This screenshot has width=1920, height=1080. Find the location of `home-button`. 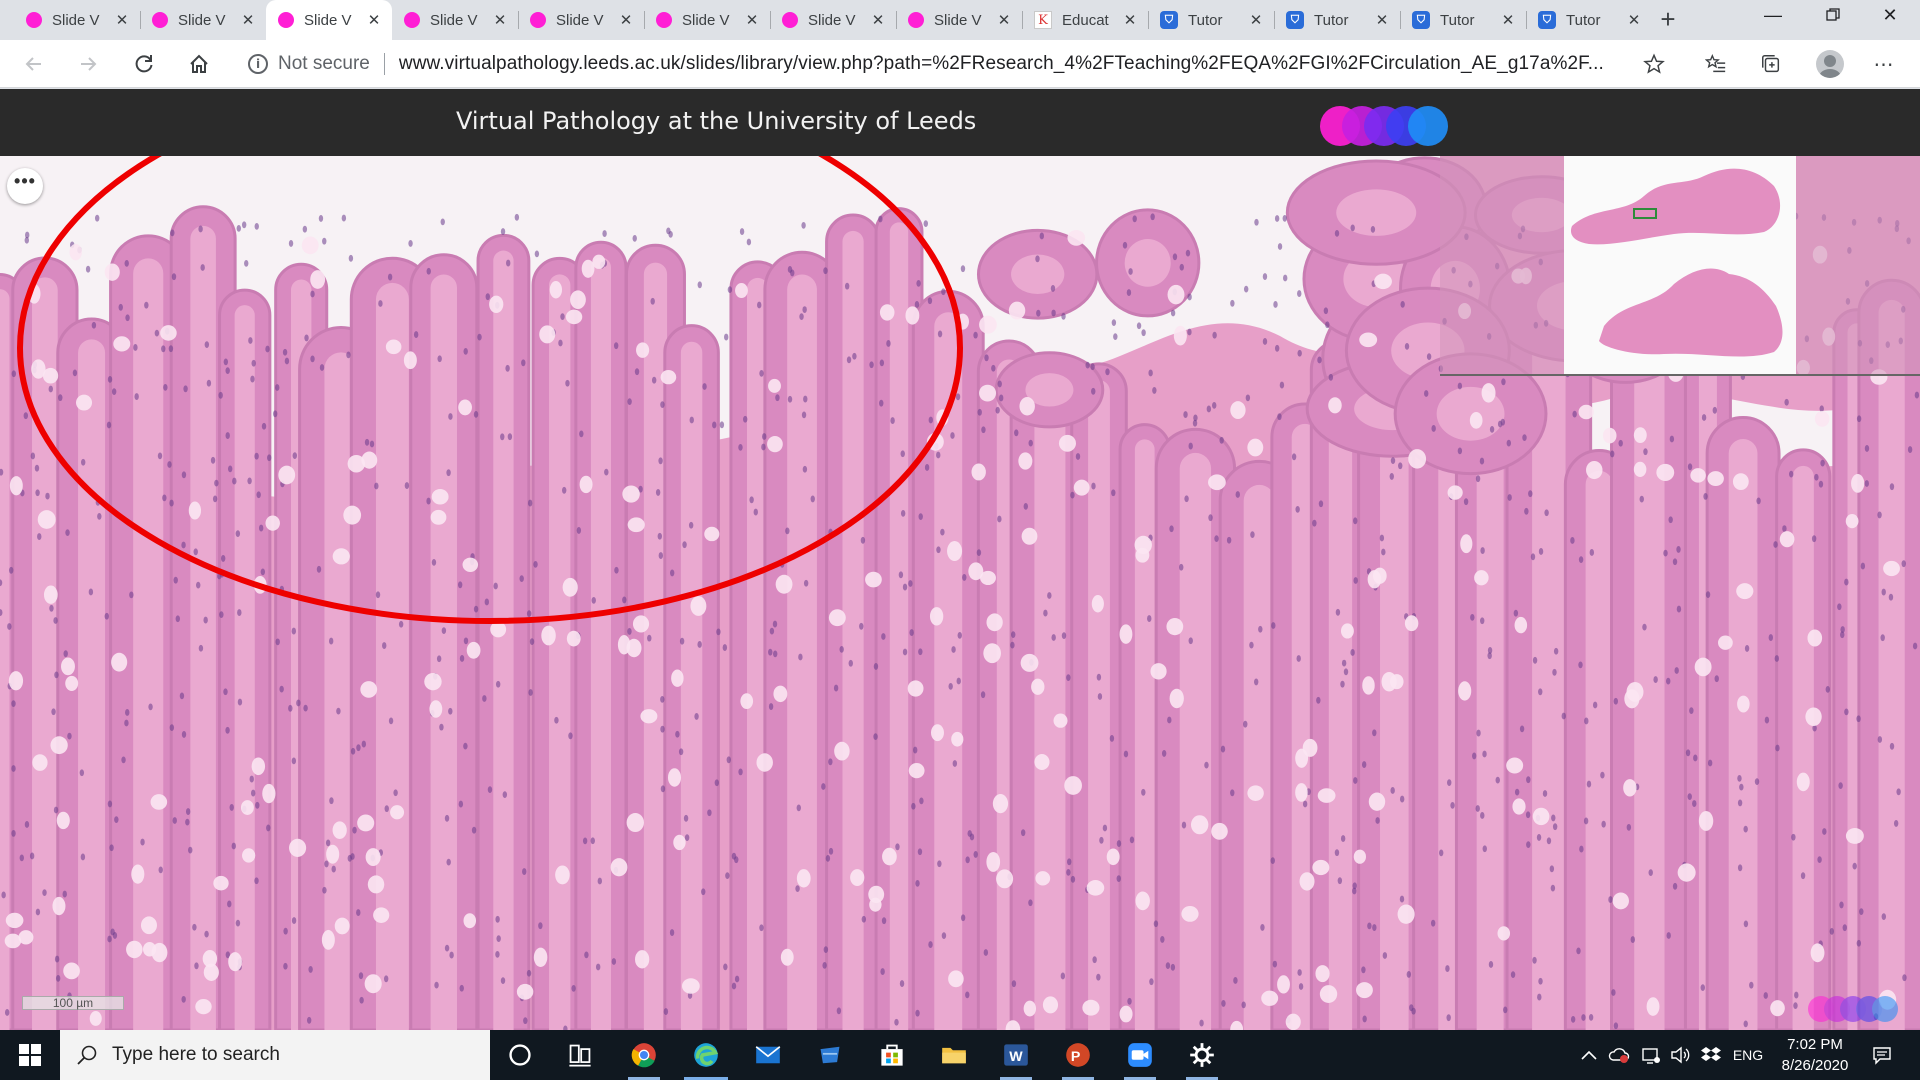

home-button is located at coordinates (199, 64).